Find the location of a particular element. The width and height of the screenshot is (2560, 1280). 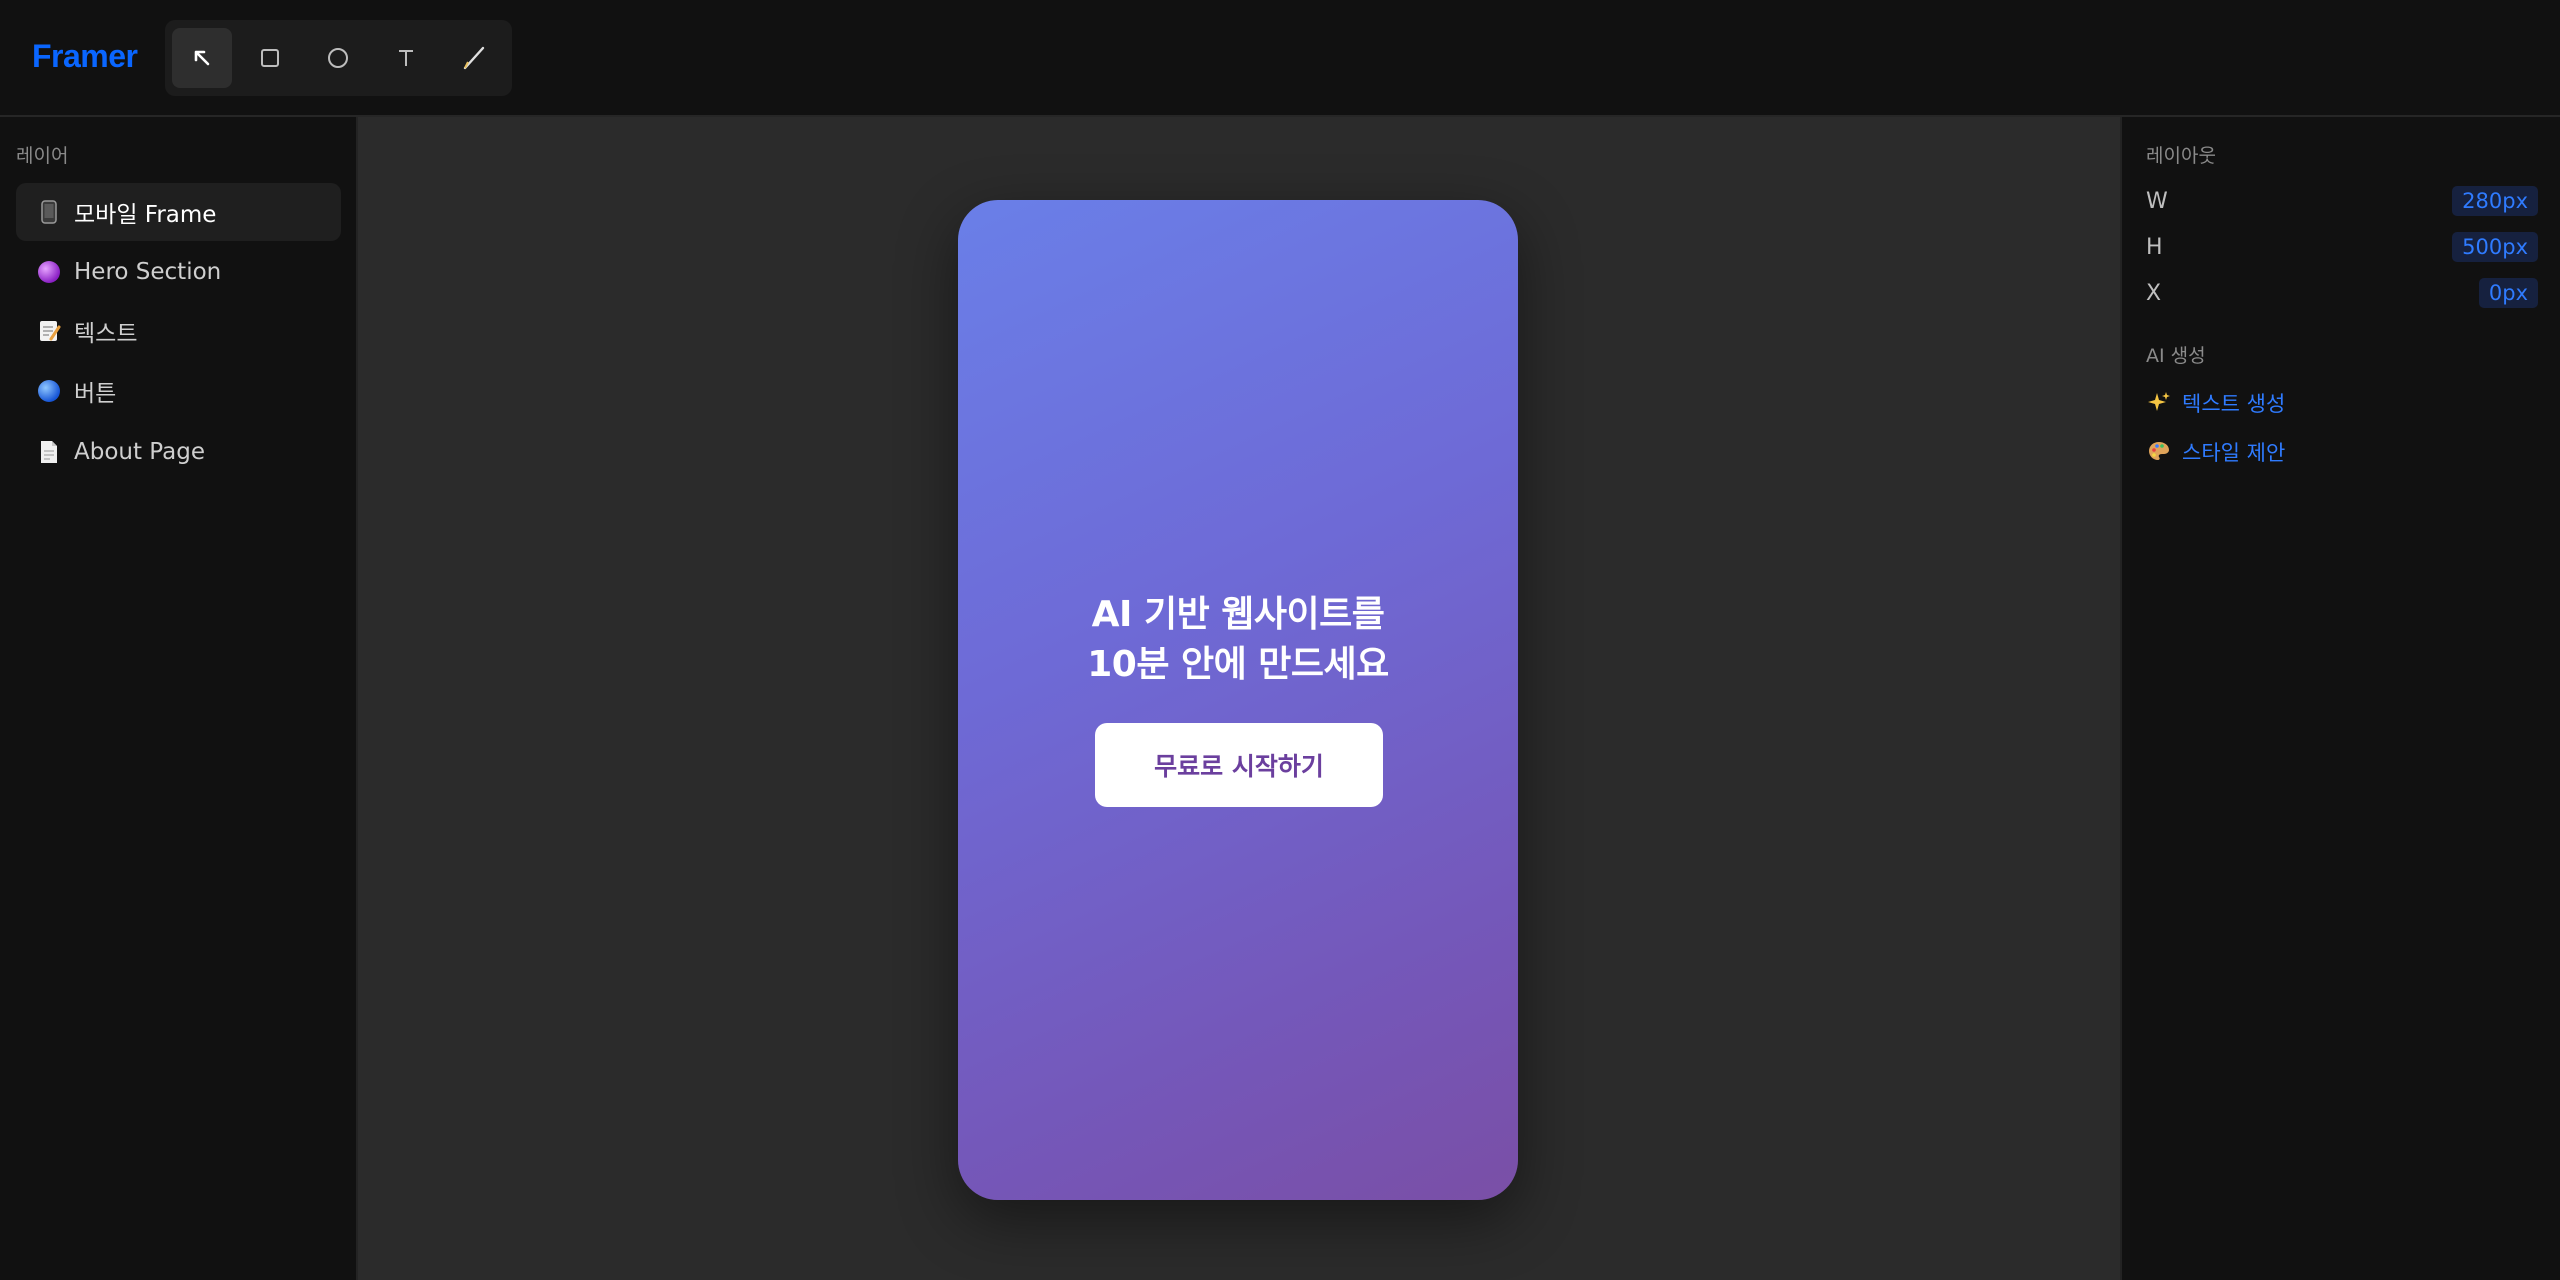

layer-label: Hero Section is located at coordinates (148, 272).